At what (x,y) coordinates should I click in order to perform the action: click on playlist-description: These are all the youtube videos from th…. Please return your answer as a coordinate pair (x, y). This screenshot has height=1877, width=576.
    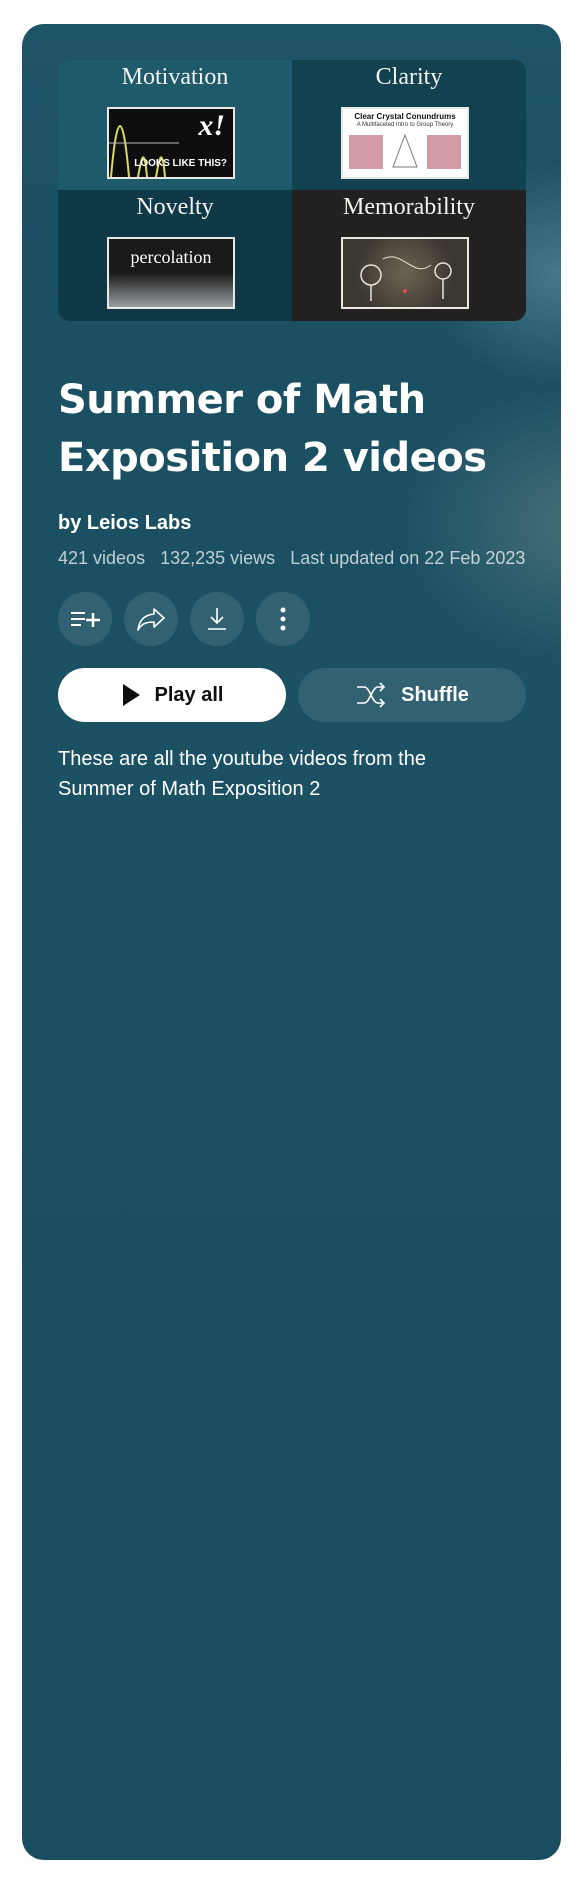
    Looking at the image, I should click on (242, 774).